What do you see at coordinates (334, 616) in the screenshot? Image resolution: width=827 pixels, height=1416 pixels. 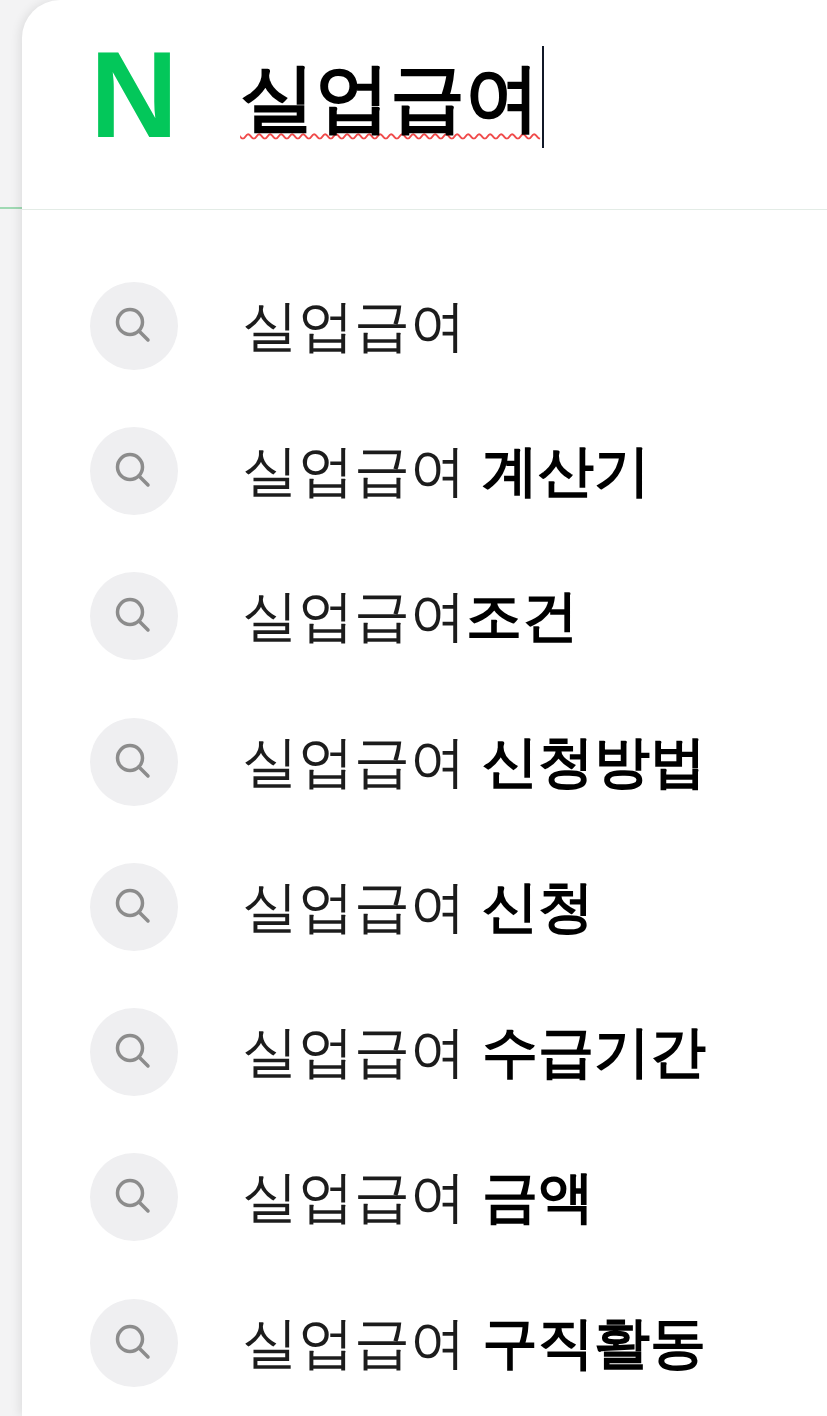 I see `suggestion-item: 실업급여조건` at bounding box center [334, 616].